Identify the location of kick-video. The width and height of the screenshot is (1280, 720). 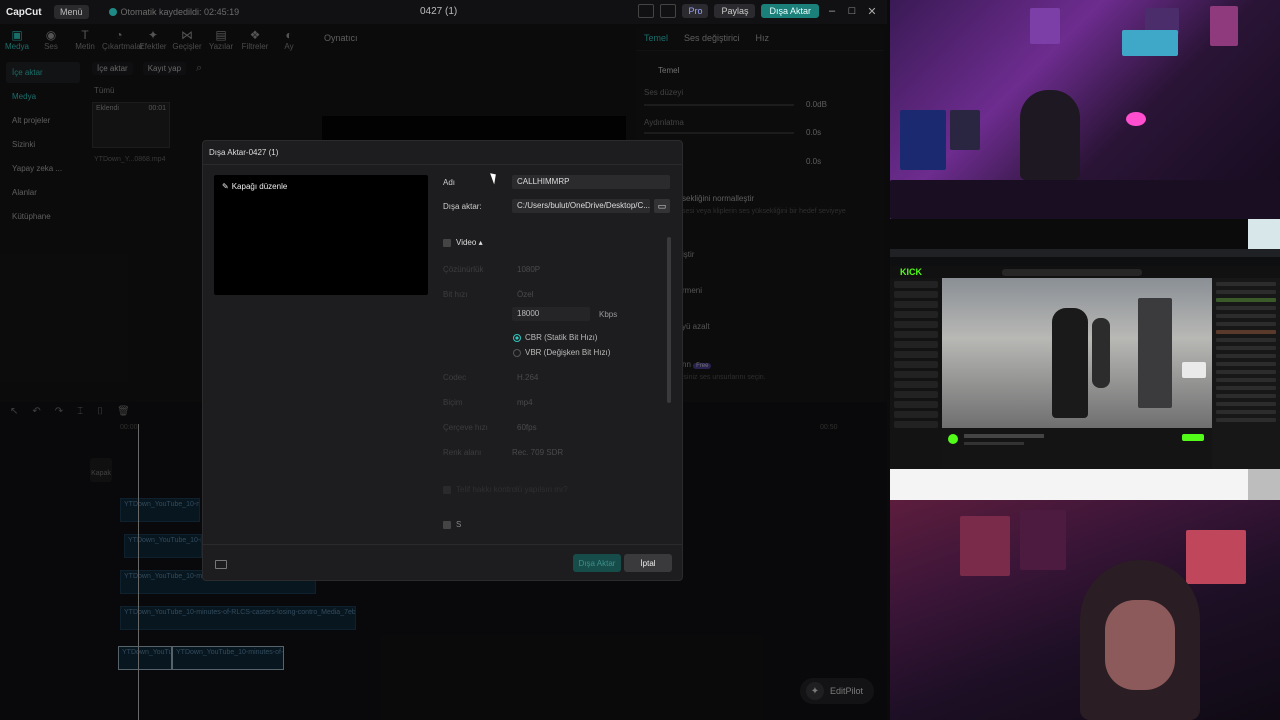
(1077, 353).